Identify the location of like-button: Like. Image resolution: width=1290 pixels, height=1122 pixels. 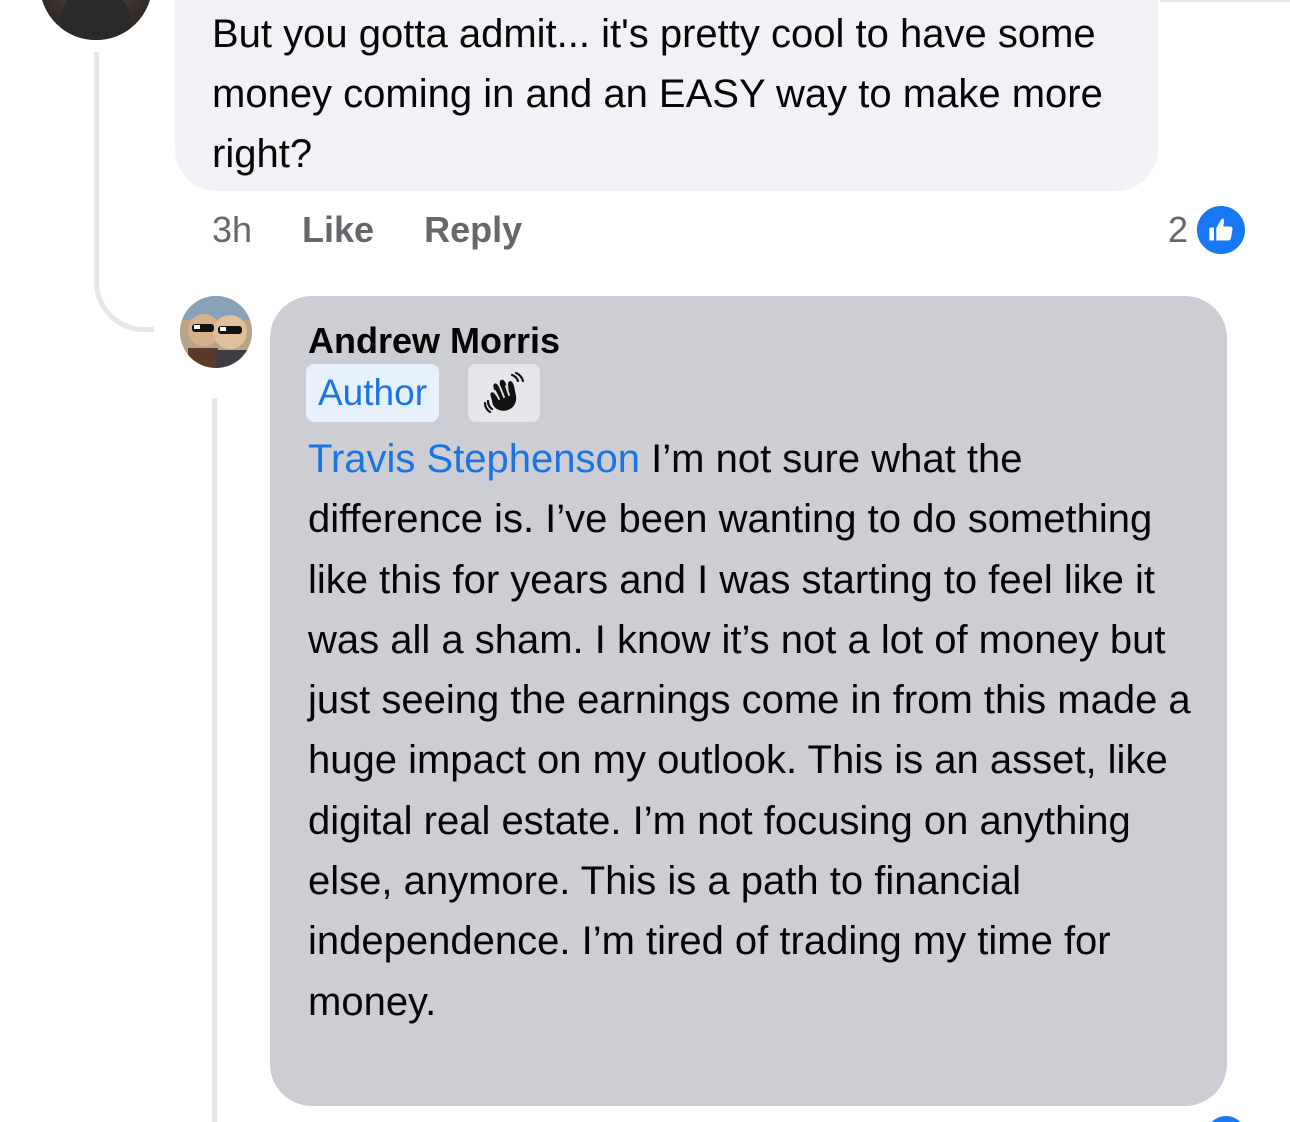
(338, 230).